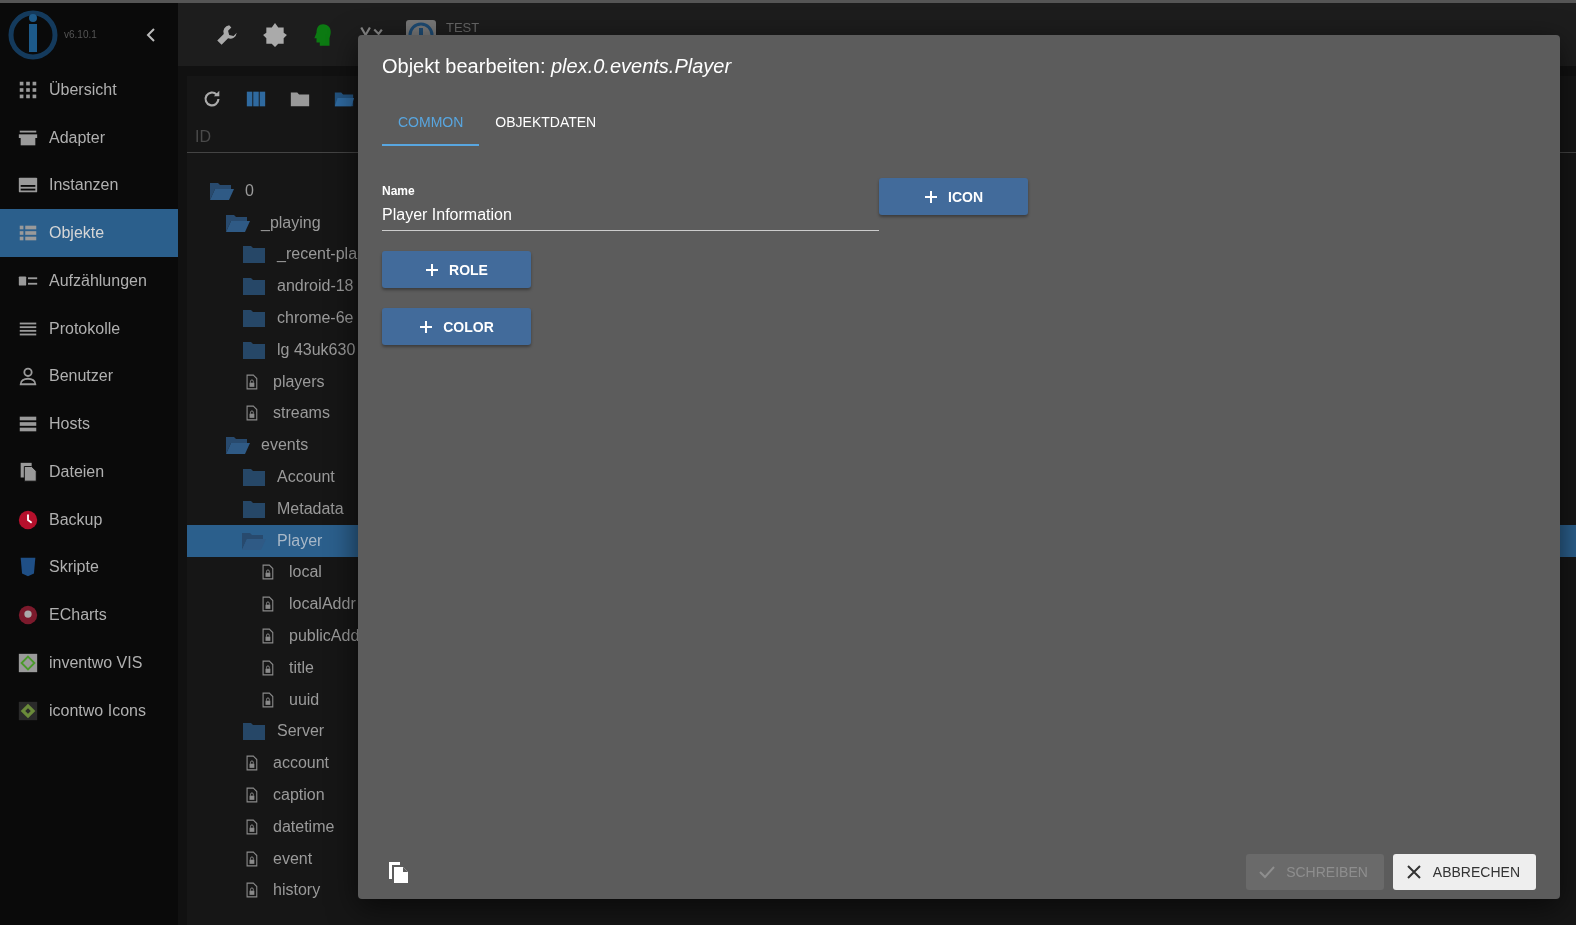 The height and width of the screenshot is (925, 1576). Describe the element at coordinates (291, 222) in the screenshot. I see `tree-label: _playing` at that location.